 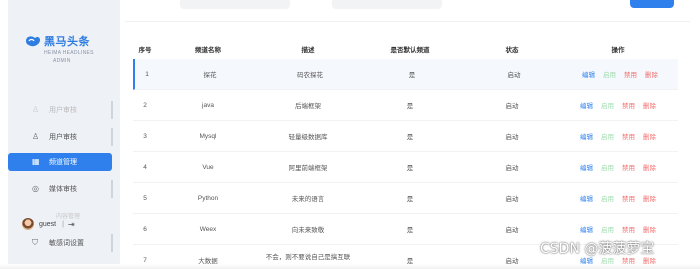 What do you see at coordinates (28, 224) in the screenshot?
I see `avatar` at bounding box center [28, 224].